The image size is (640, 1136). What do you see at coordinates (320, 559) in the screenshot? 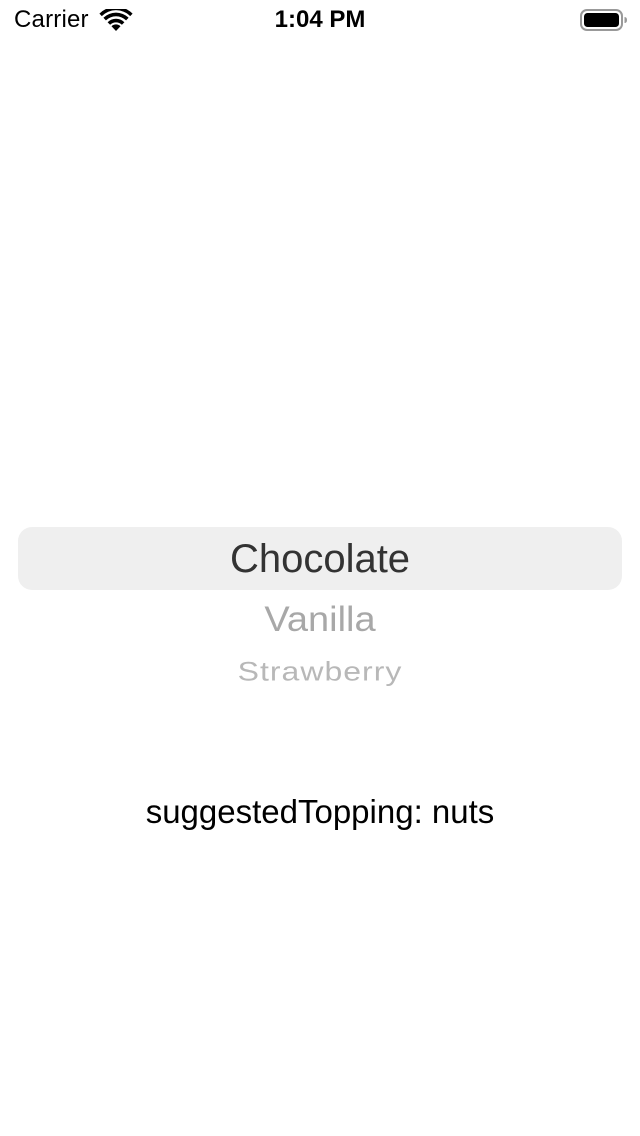
I see `picker-option-chocolate: Chocolate` at bounding box center [320, 559].